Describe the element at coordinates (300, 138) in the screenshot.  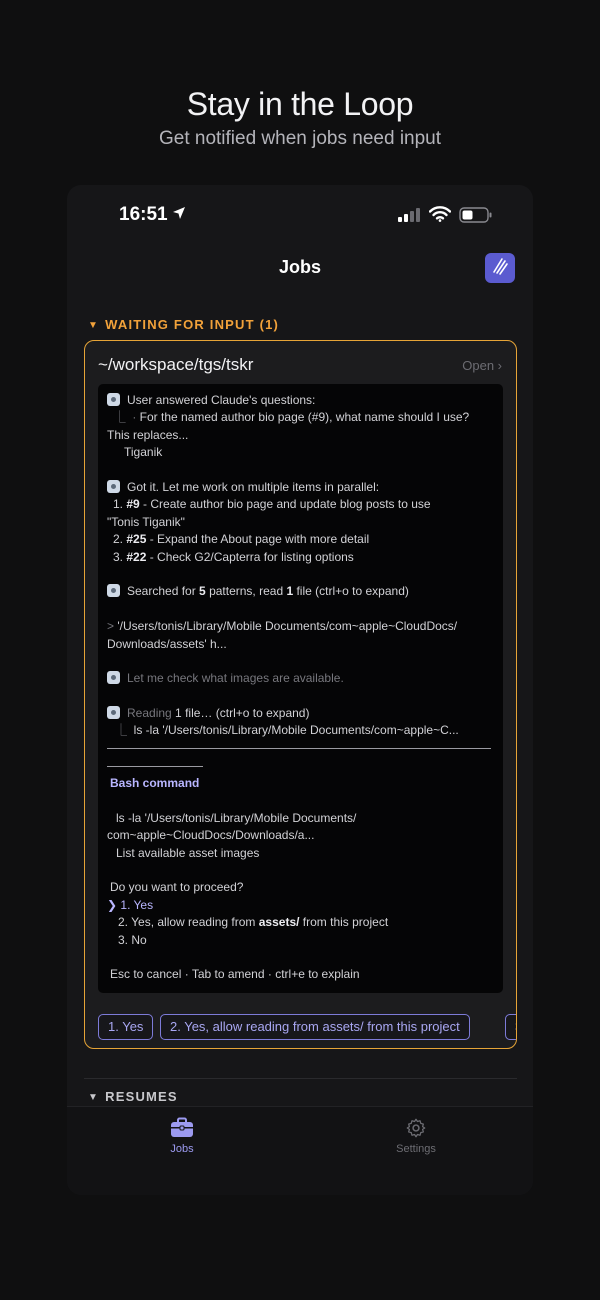
I see `hero-subtitle: Get notified when jobs need input` at that location.